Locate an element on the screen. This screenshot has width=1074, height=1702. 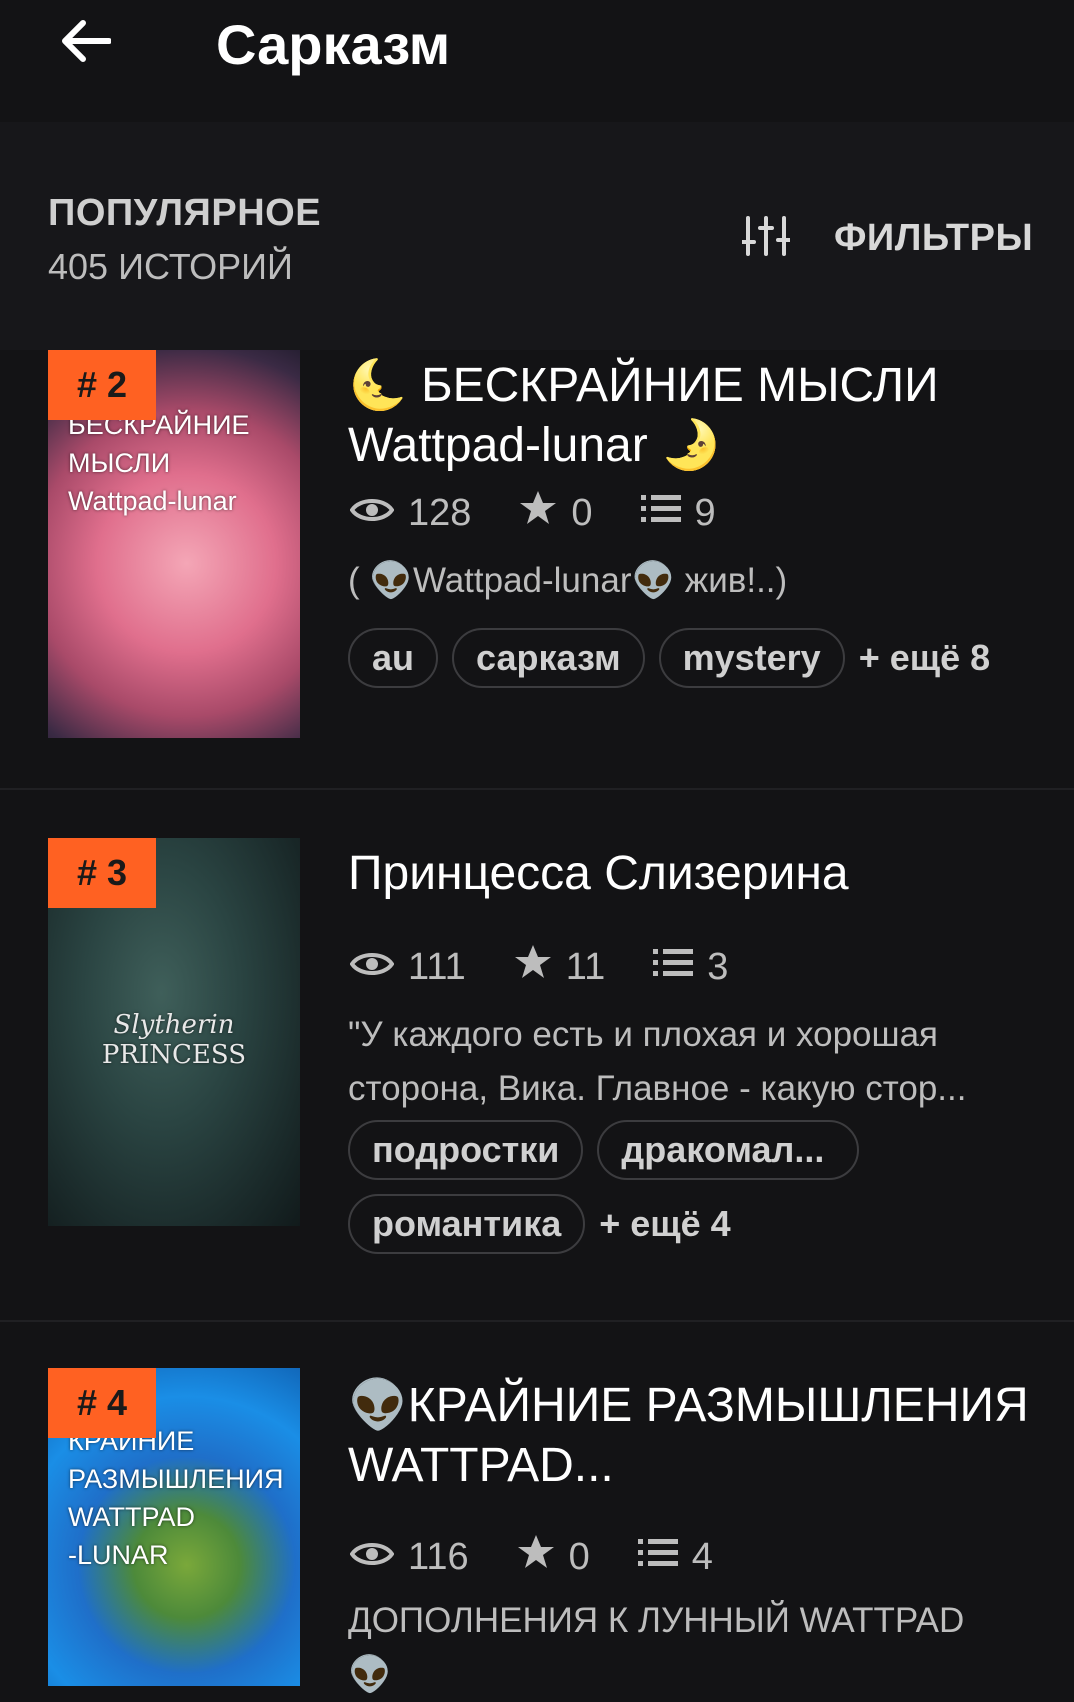
tag-chip: подростки is located at coordinates (466, 1150).